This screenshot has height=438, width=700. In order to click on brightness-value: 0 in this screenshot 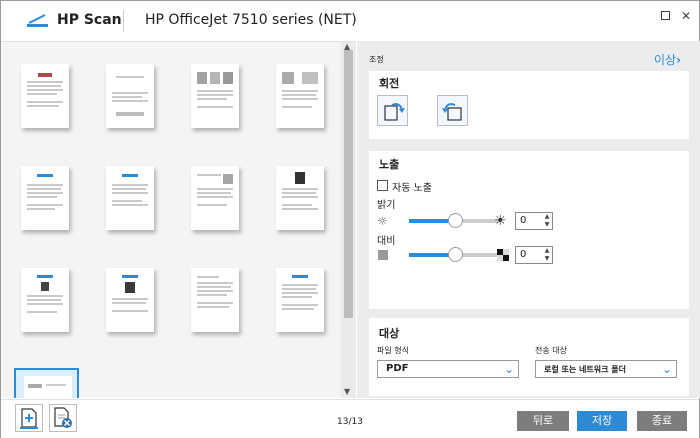, I will do `click(523, 220)`.